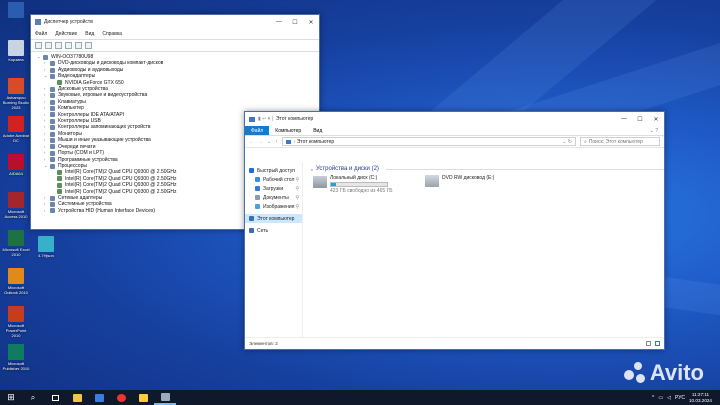  What do you see at coordinates (680, 398) in the screenshot?
I see `language-indicator: РУС` at bounding box center [680, 398].